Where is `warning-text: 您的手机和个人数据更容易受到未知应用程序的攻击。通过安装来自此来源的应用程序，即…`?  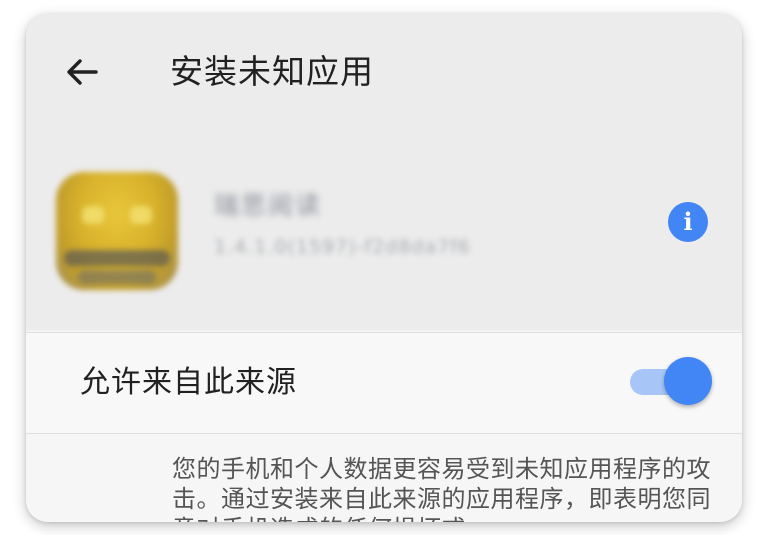
warning-text: 您的手机和个人数据更容易受到未知应用程序的攻击。通过安装来自此来源的应用程序，即… is located at coordinates (441, 488).